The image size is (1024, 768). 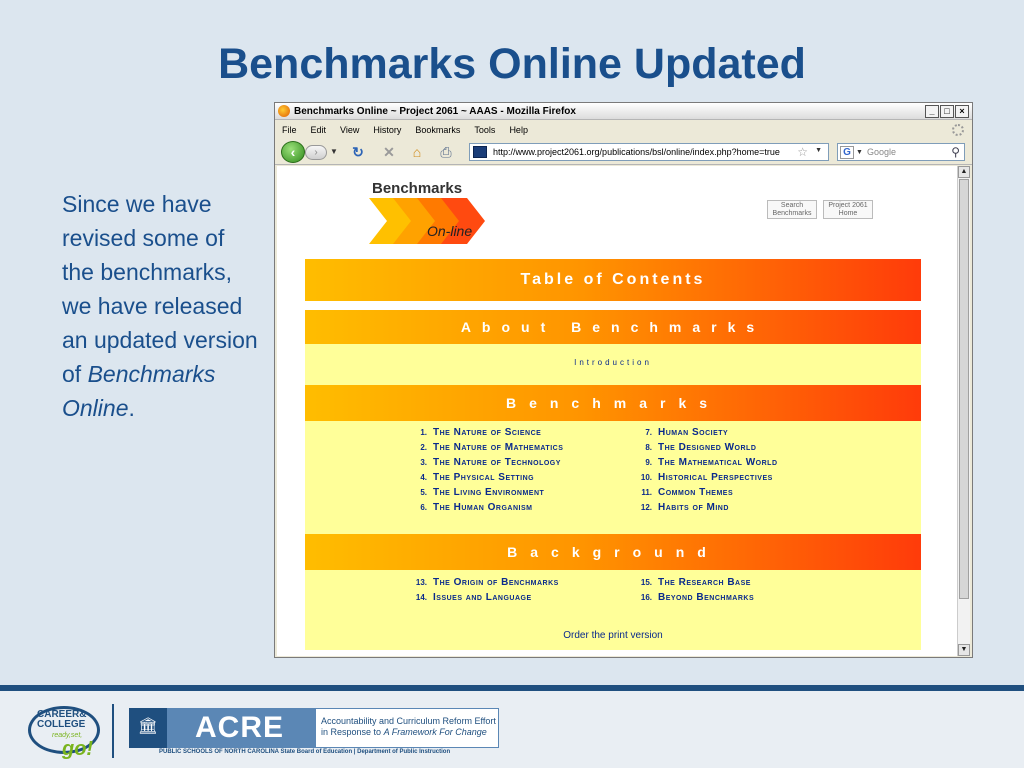 I want to click on list-item: 5. The Living Environment, so click(x=501, y=493).